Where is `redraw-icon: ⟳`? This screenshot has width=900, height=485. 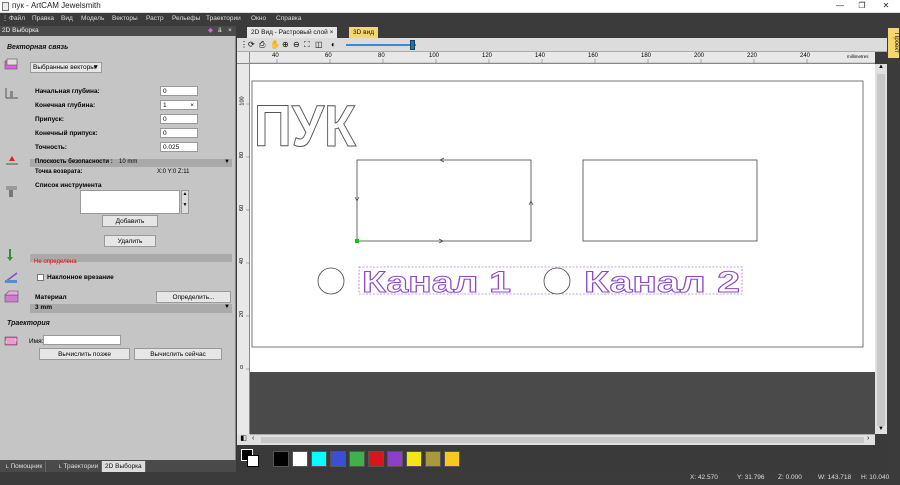
redraw-icon: ⟳ is located at coordinates (251, 44).